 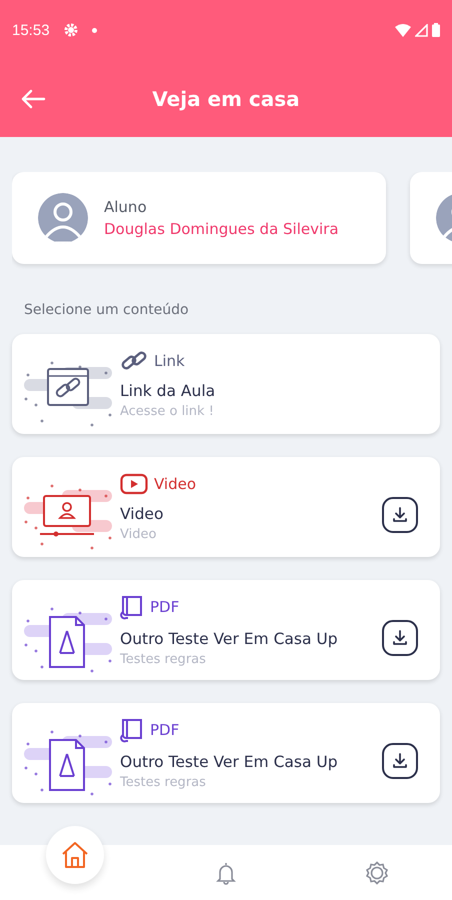 What do you see at coordinates (126, 207) in the screenshot?
I see `student-label: Aluno` at bounding box center [126, 207].